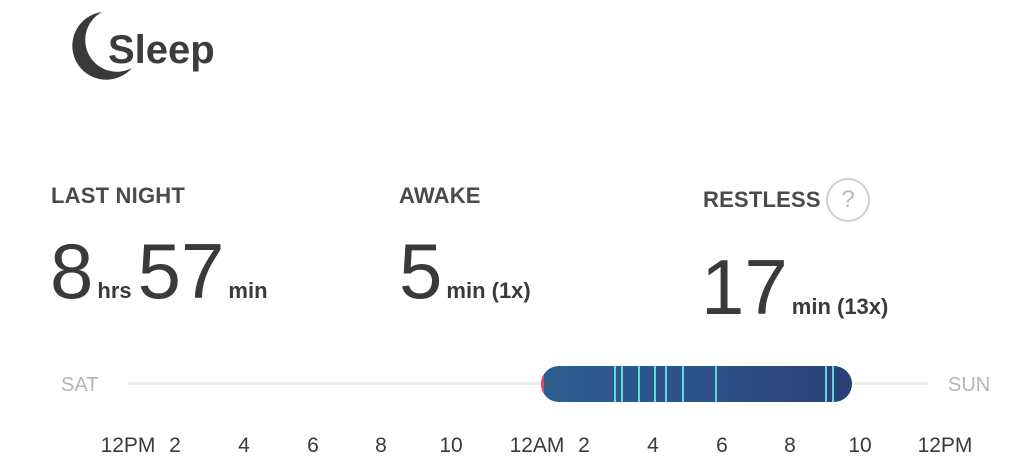  I want to click on last-night-value: 8 hrs 57 min, so click(162, 271).